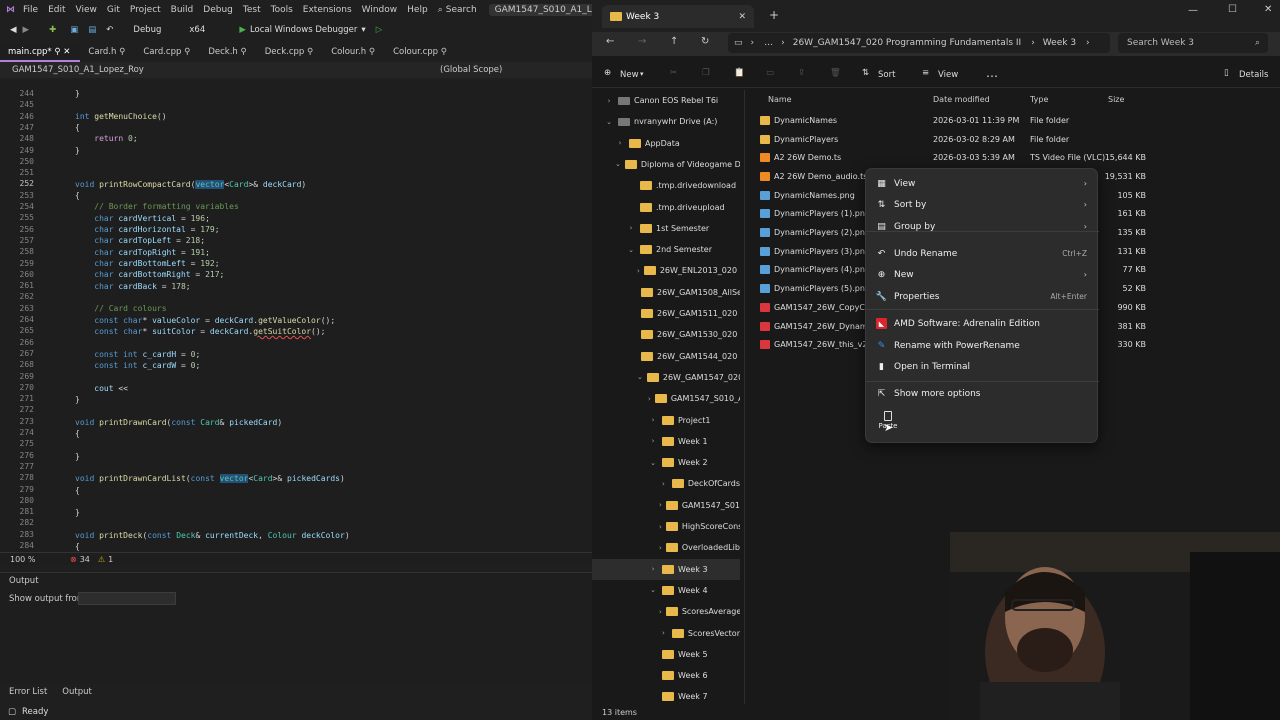  I want to click on new-plus-icon: ⊕, so click(607, 73).